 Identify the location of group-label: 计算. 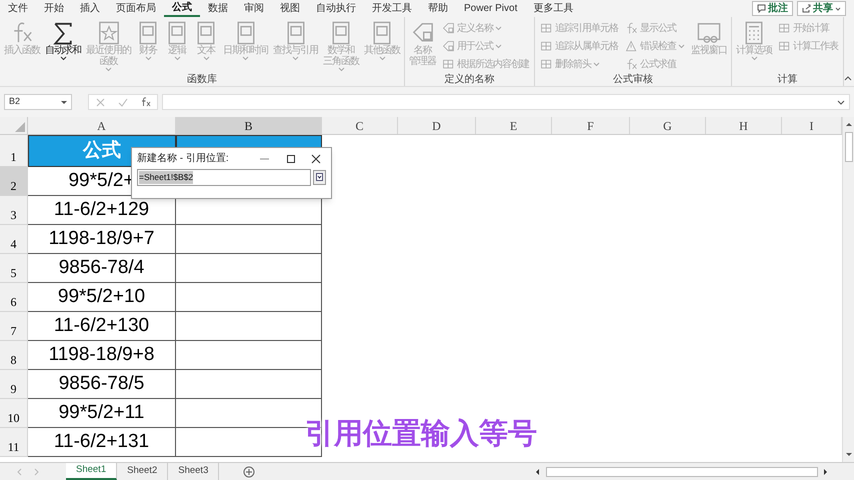
(787, 79).